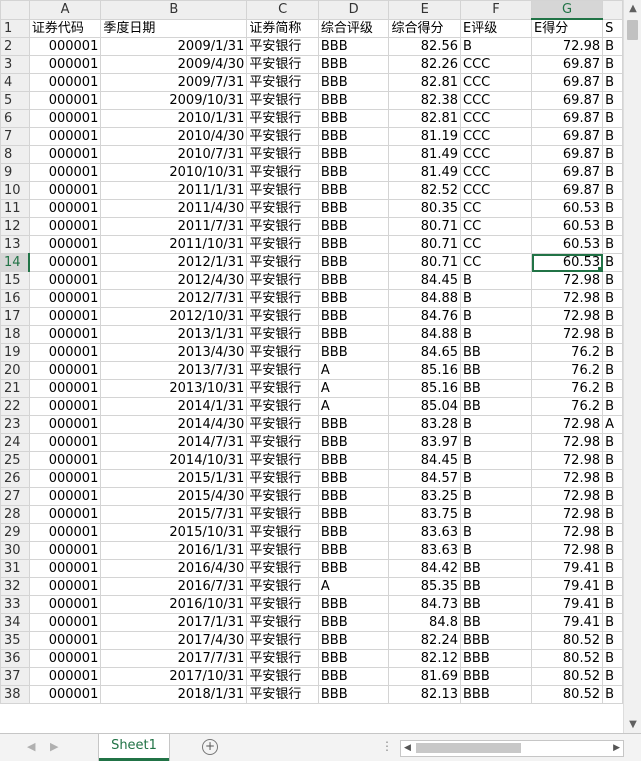 Image resolution: width=641 pixels, height=761 pixels. Describe the element at coordinates (424, 568) in the screenshot. I see `cell: 84.42` at that location.